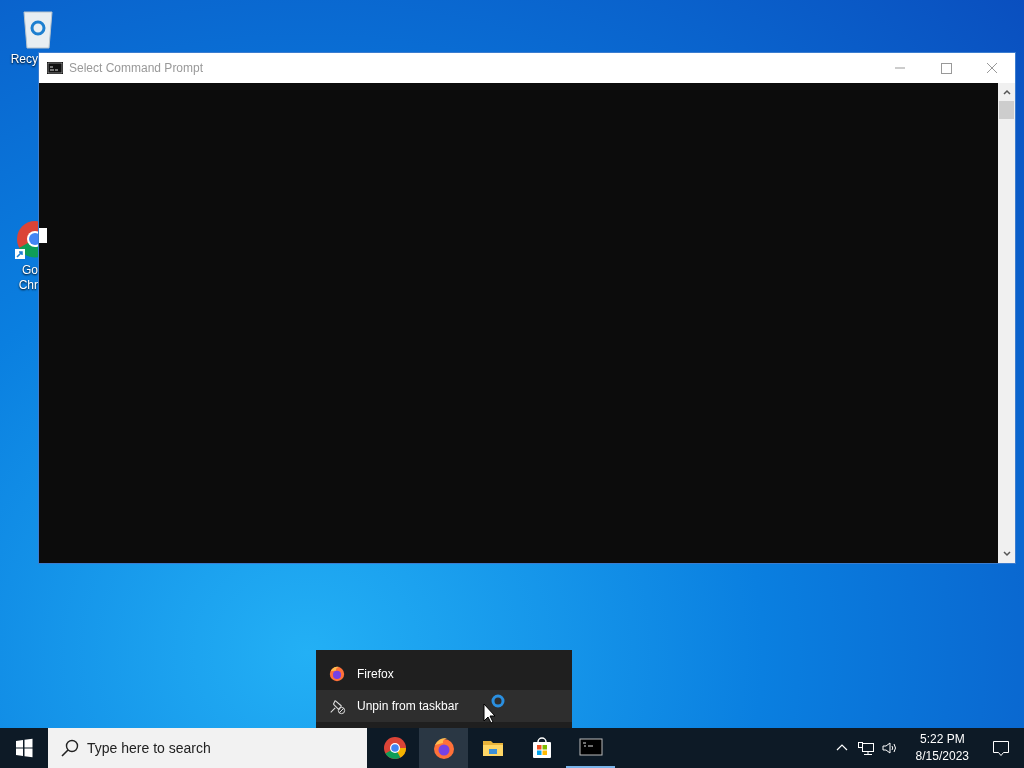 The width and height of the screenshot is (1024, 768). Describe the element at coordinates (444, 674) in the screenshot. I see `menu-item: Firefox` at that location.